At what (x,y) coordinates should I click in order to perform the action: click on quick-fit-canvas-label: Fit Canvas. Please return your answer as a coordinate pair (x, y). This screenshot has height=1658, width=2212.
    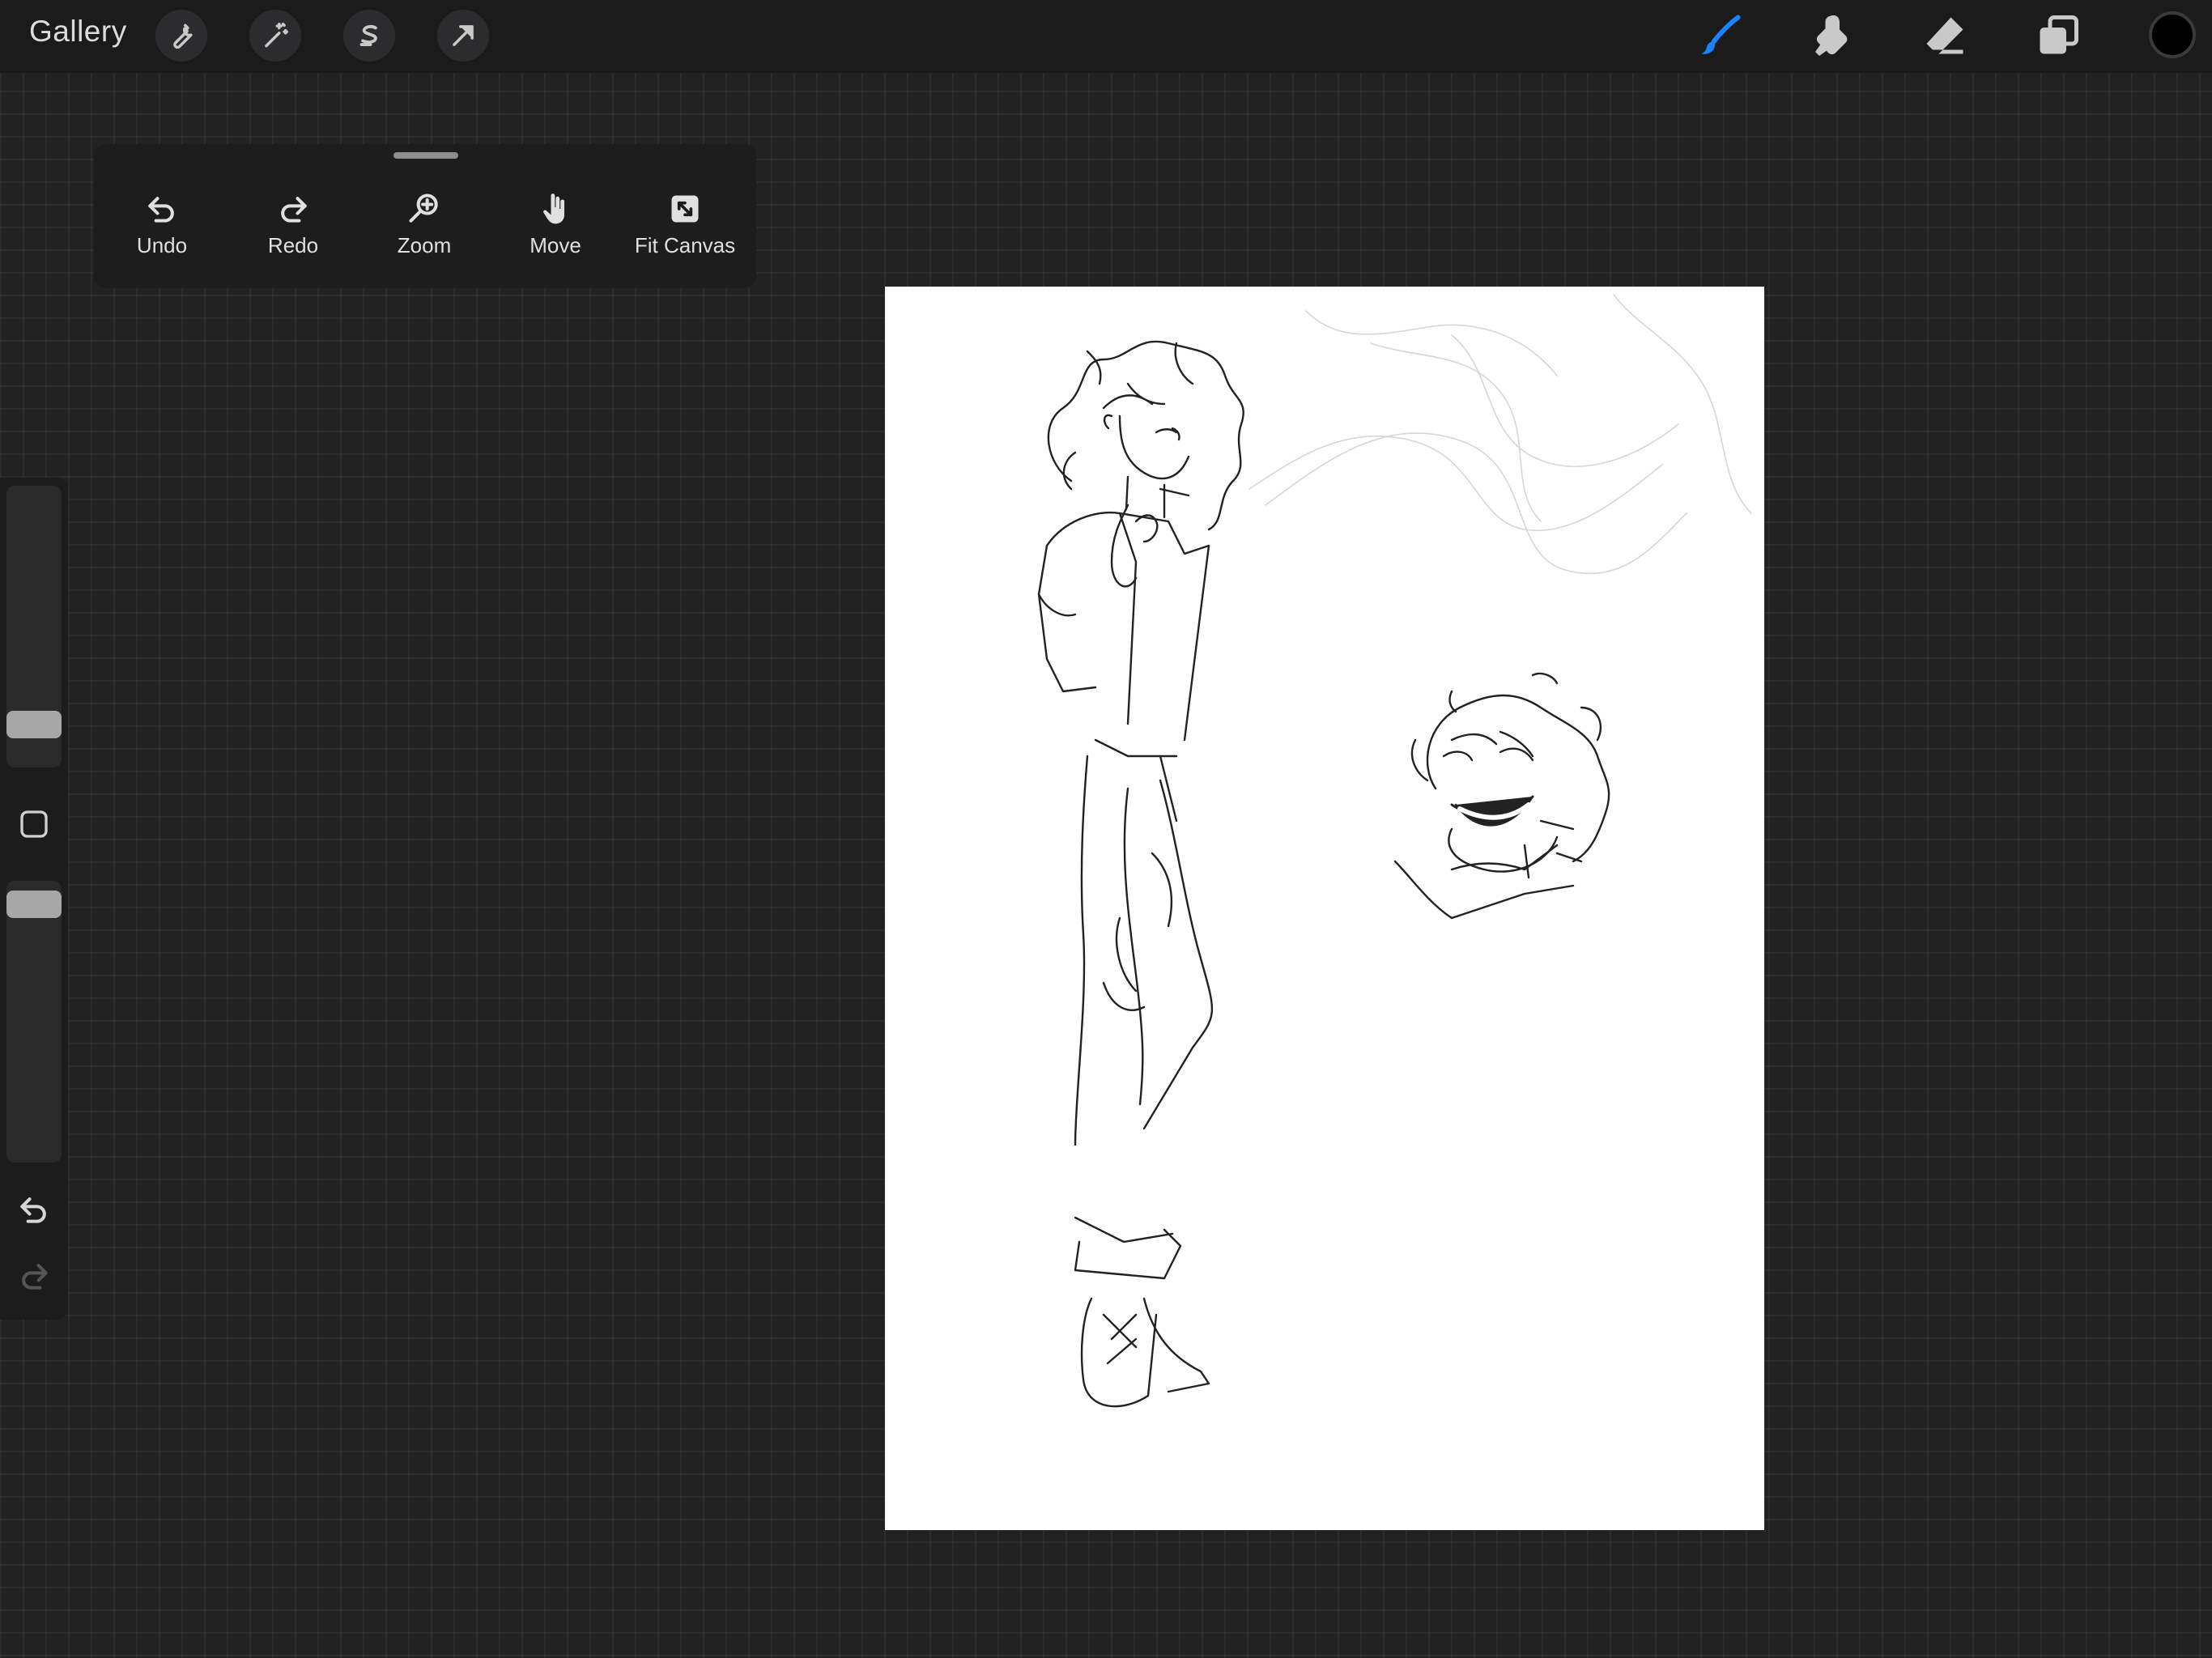
    Looking at the image, I should click on (685, 245).